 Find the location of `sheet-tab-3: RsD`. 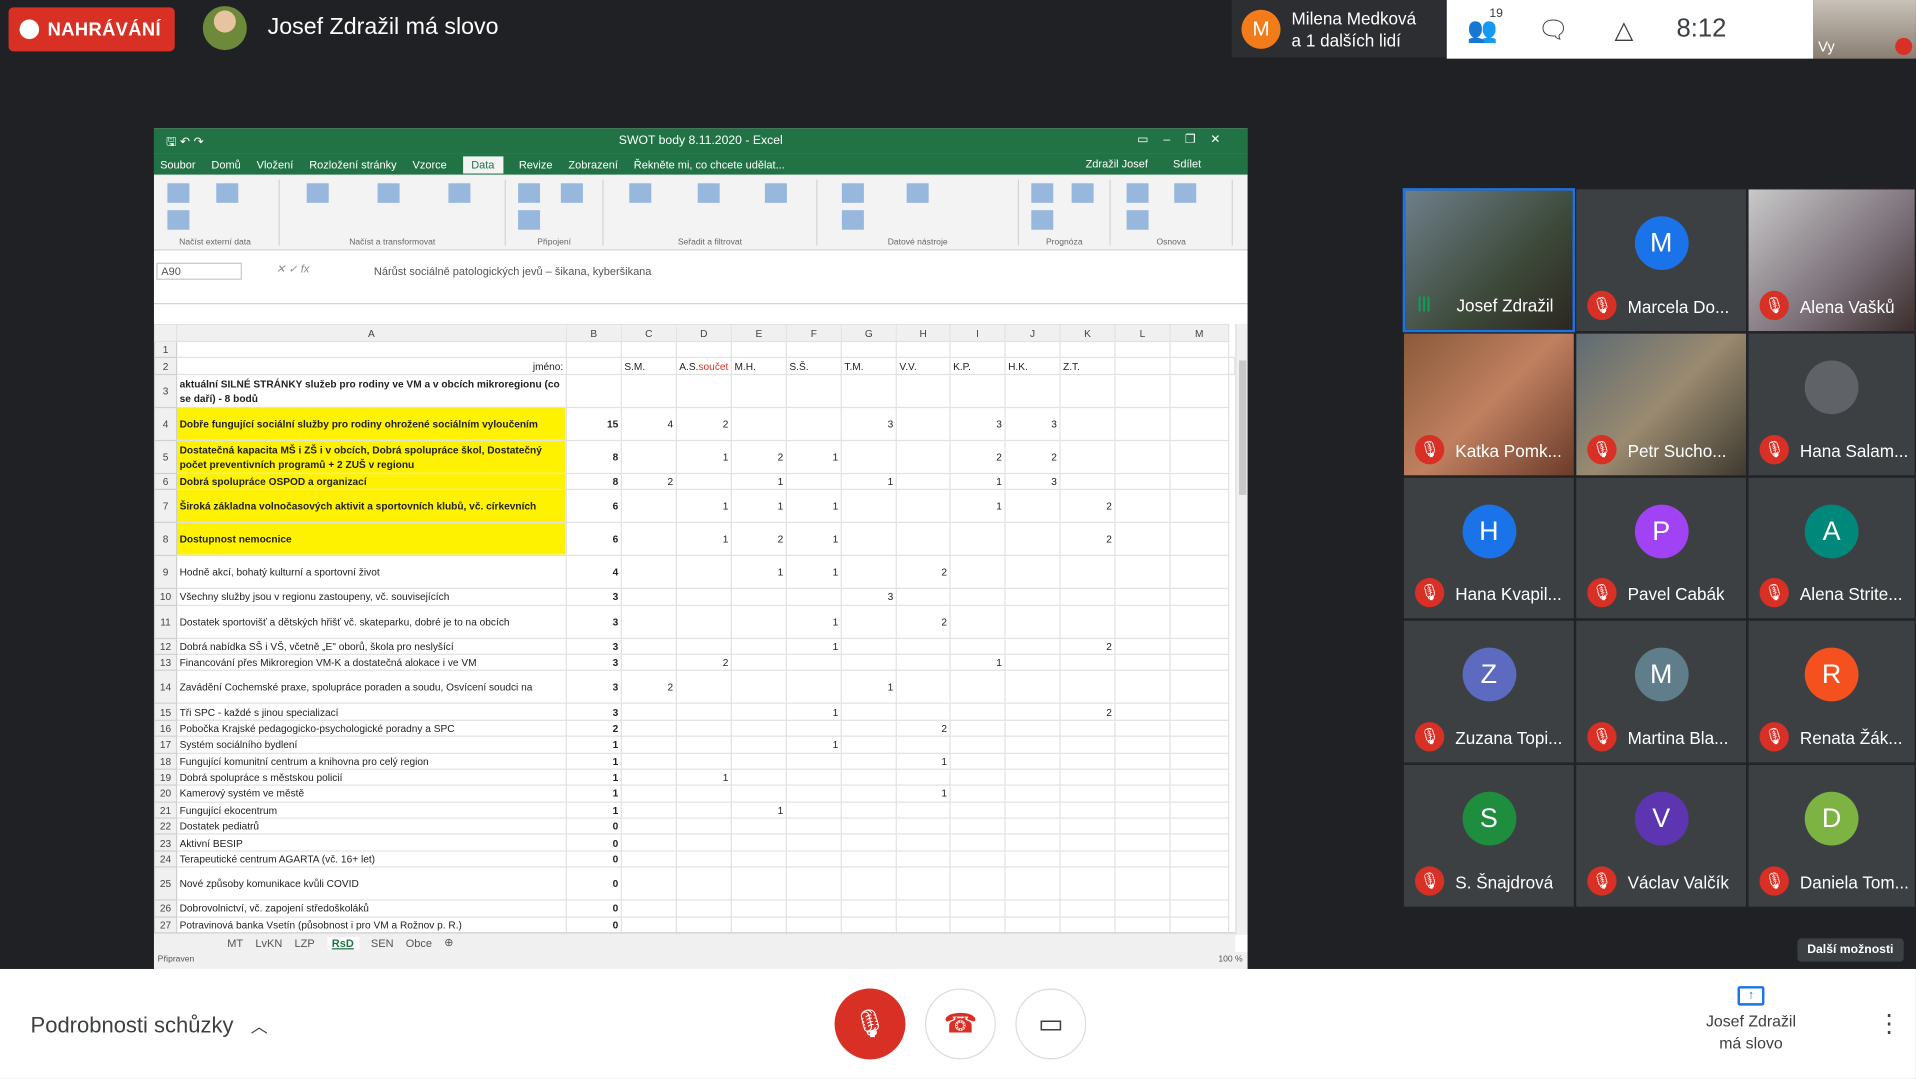

sheet-tab-3: RsD is located at coordinates (342, 942).